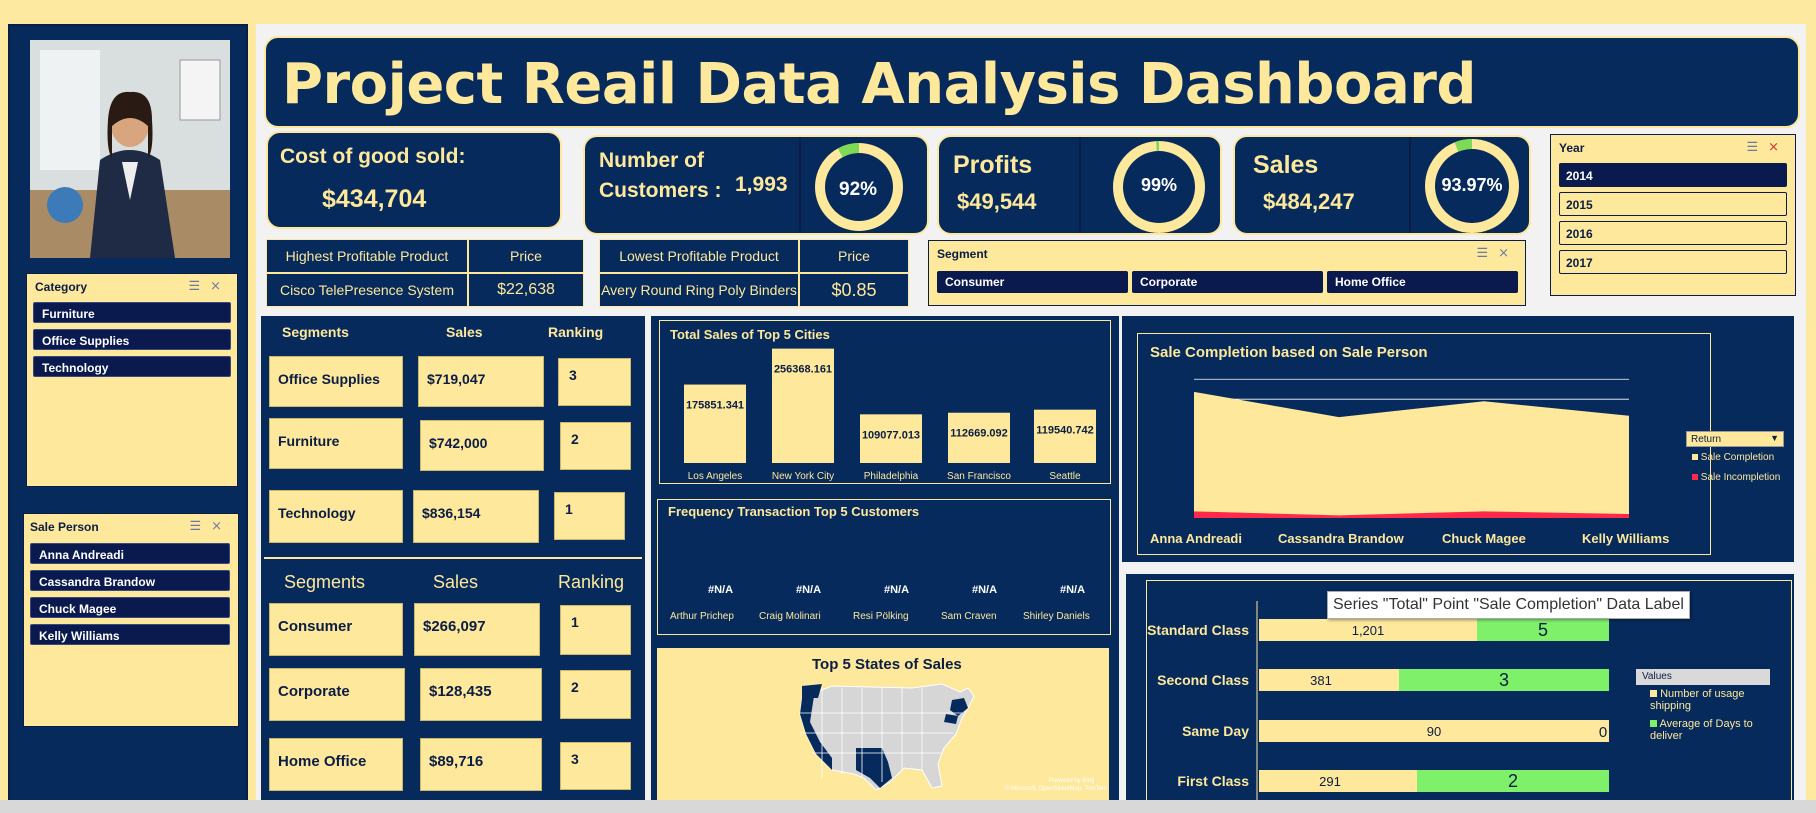  I want to click on city-bar-label: 256368.161, so click(803, 370).